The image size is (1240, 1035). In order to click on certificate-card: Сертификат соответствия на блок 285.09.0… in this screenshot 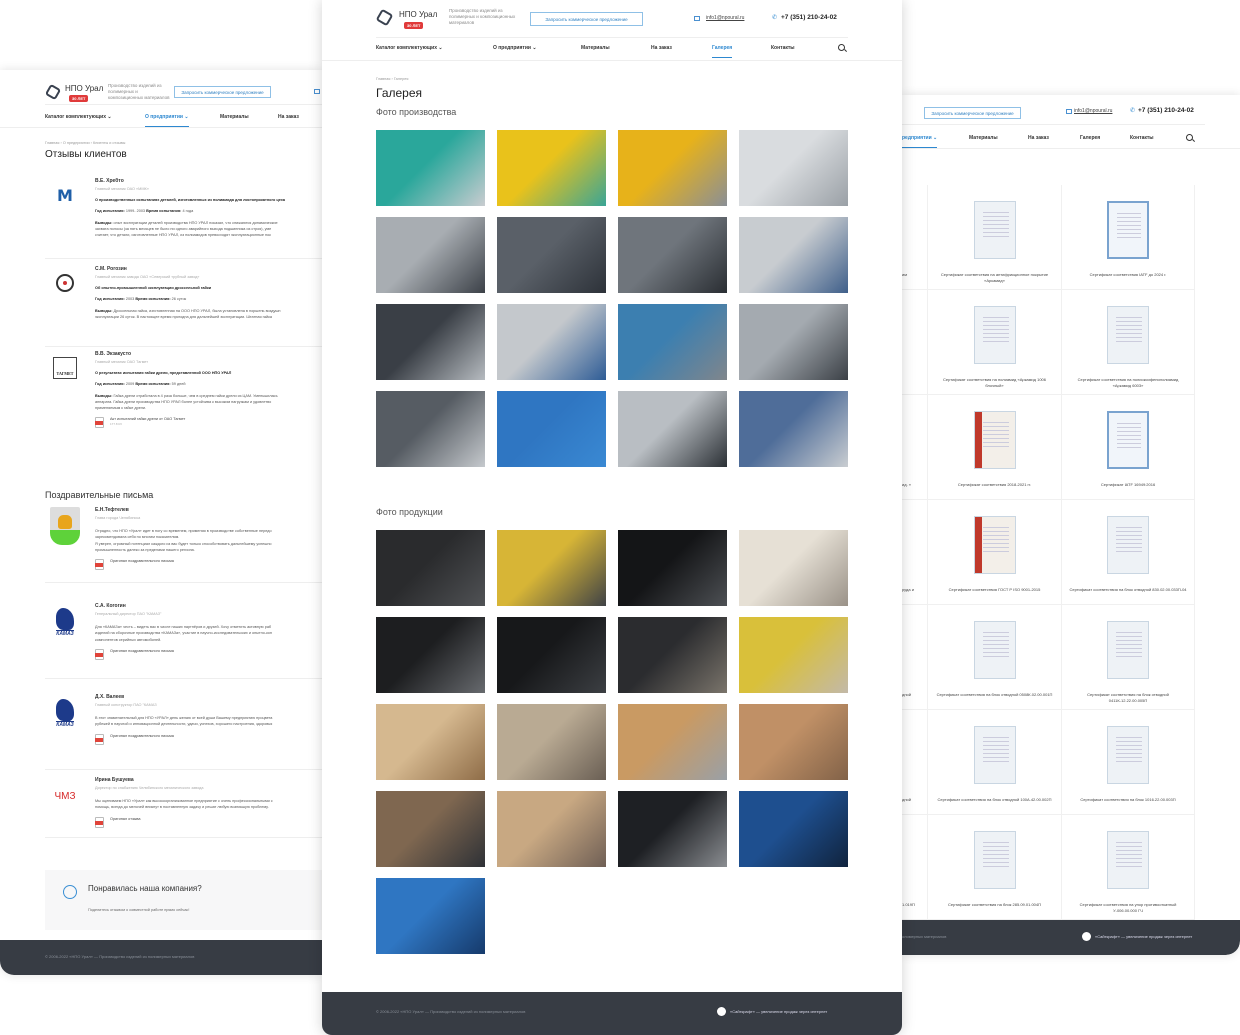, I will do `click(995, 867)`.